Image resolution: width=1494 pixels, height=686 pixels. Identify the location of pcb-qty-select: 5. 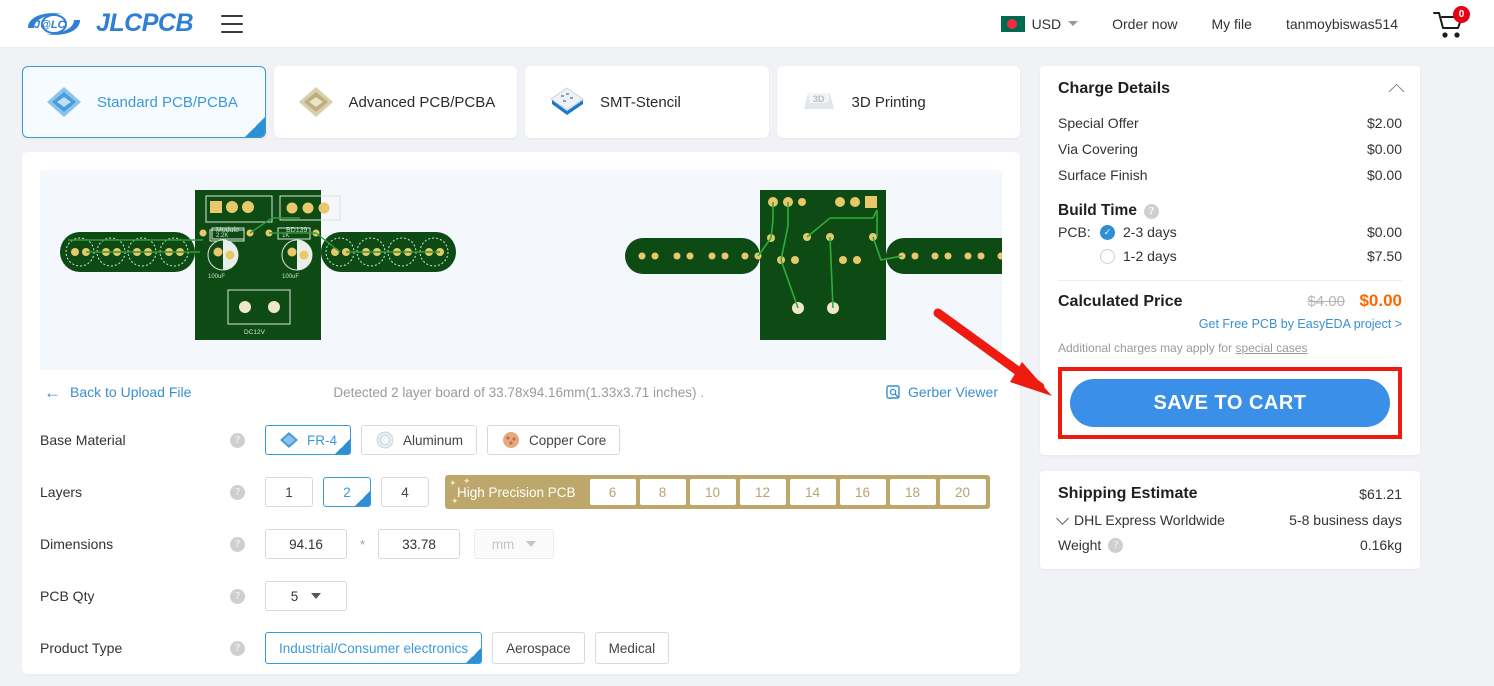
(306, 596).